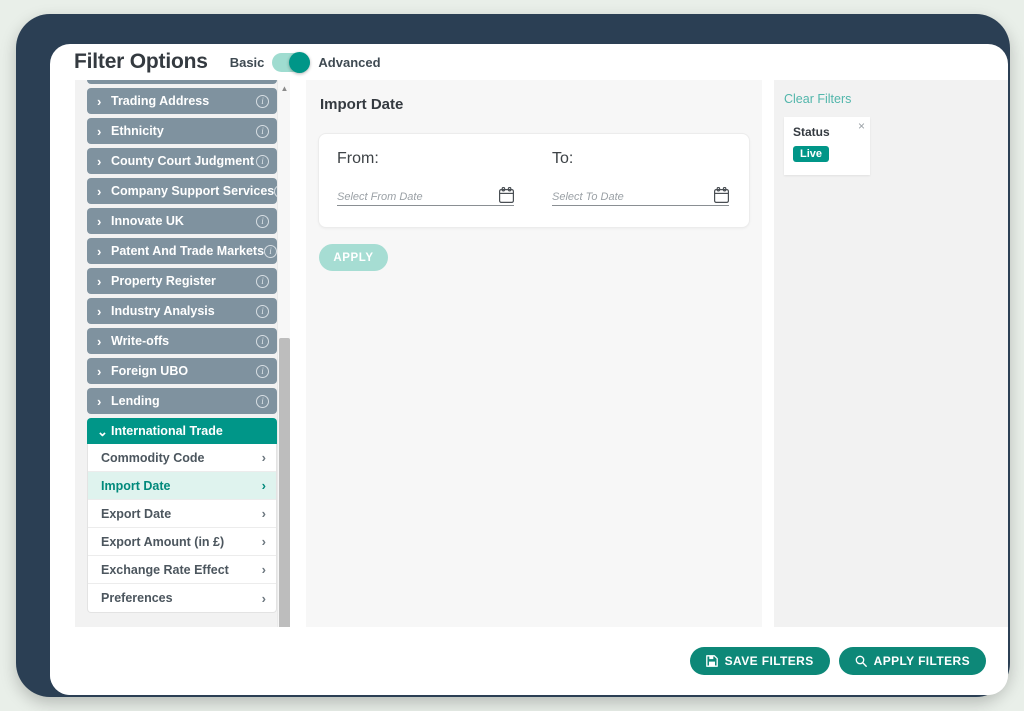 This screenshot has height=711, width=1024. What do you see at coordinates (529, 661) in the screenshot?
I see `window-footer: SAVE FILTERS APPLY FILTERS` at bounding box center [529, 661].